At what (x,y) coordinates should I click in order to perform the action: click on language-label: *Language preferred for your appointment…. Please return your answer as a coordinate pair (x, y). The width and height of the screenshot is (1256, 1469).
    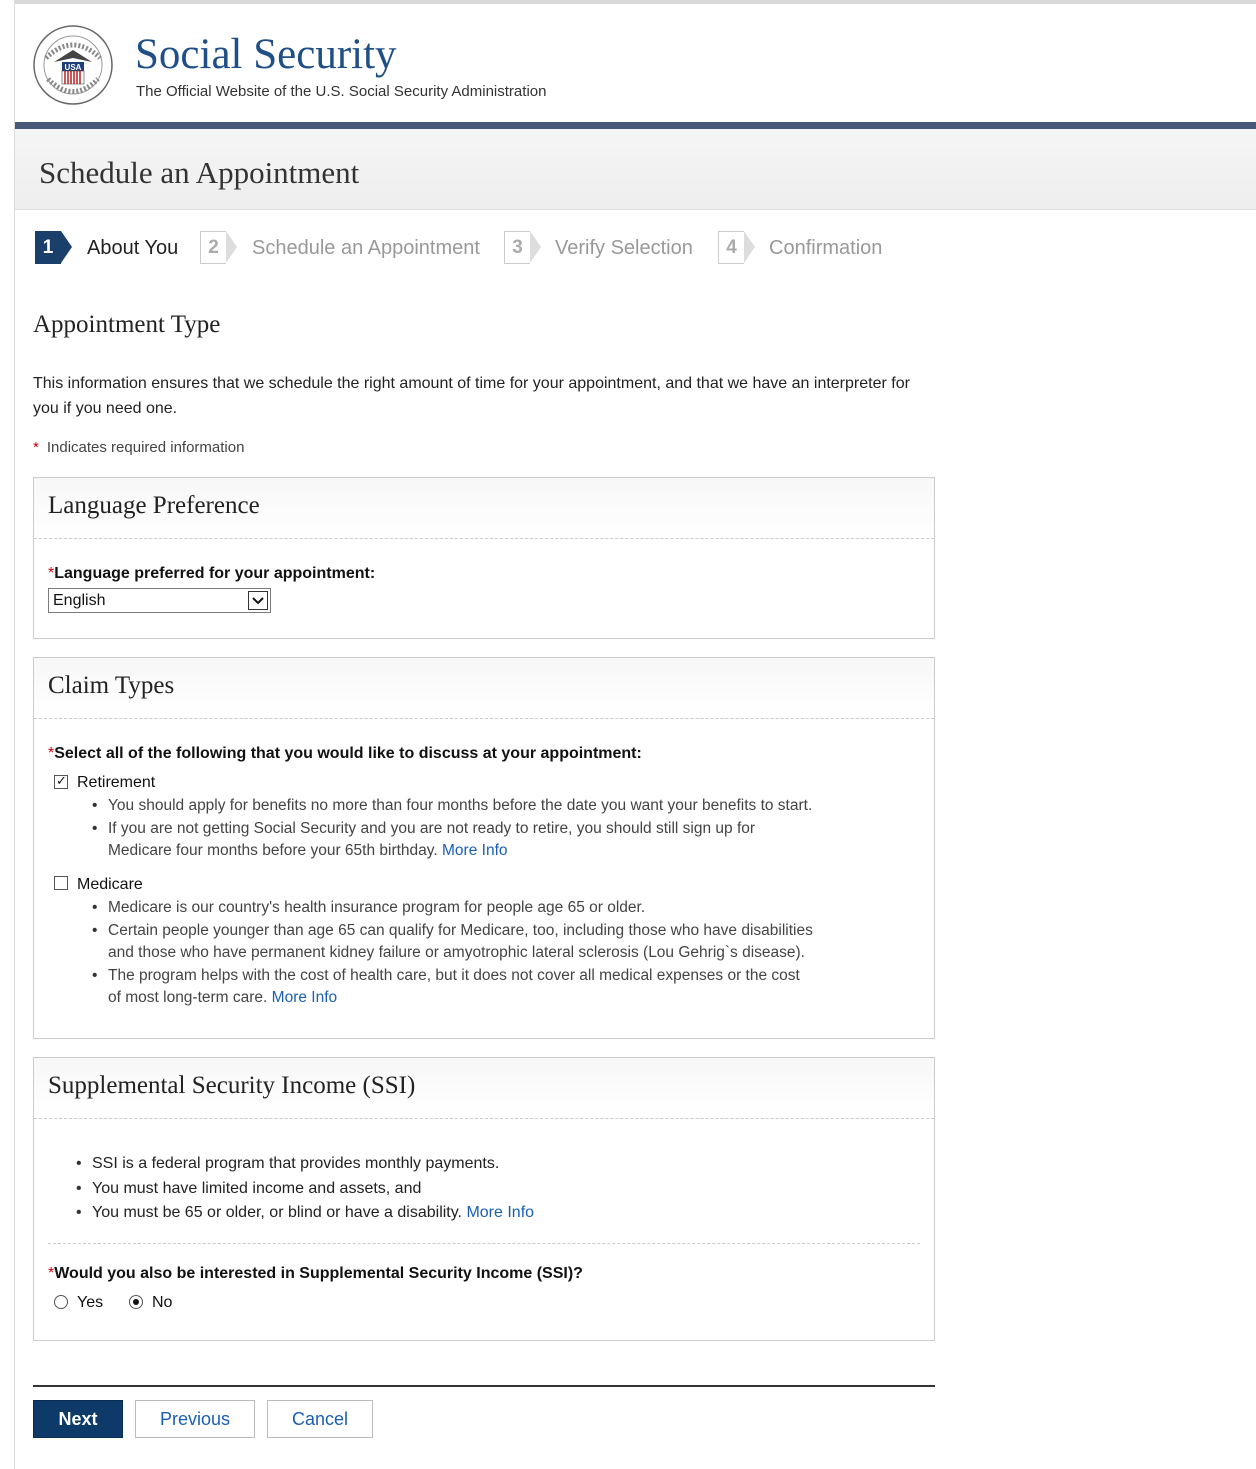
    Looking at the image, I should click on (211, 574).